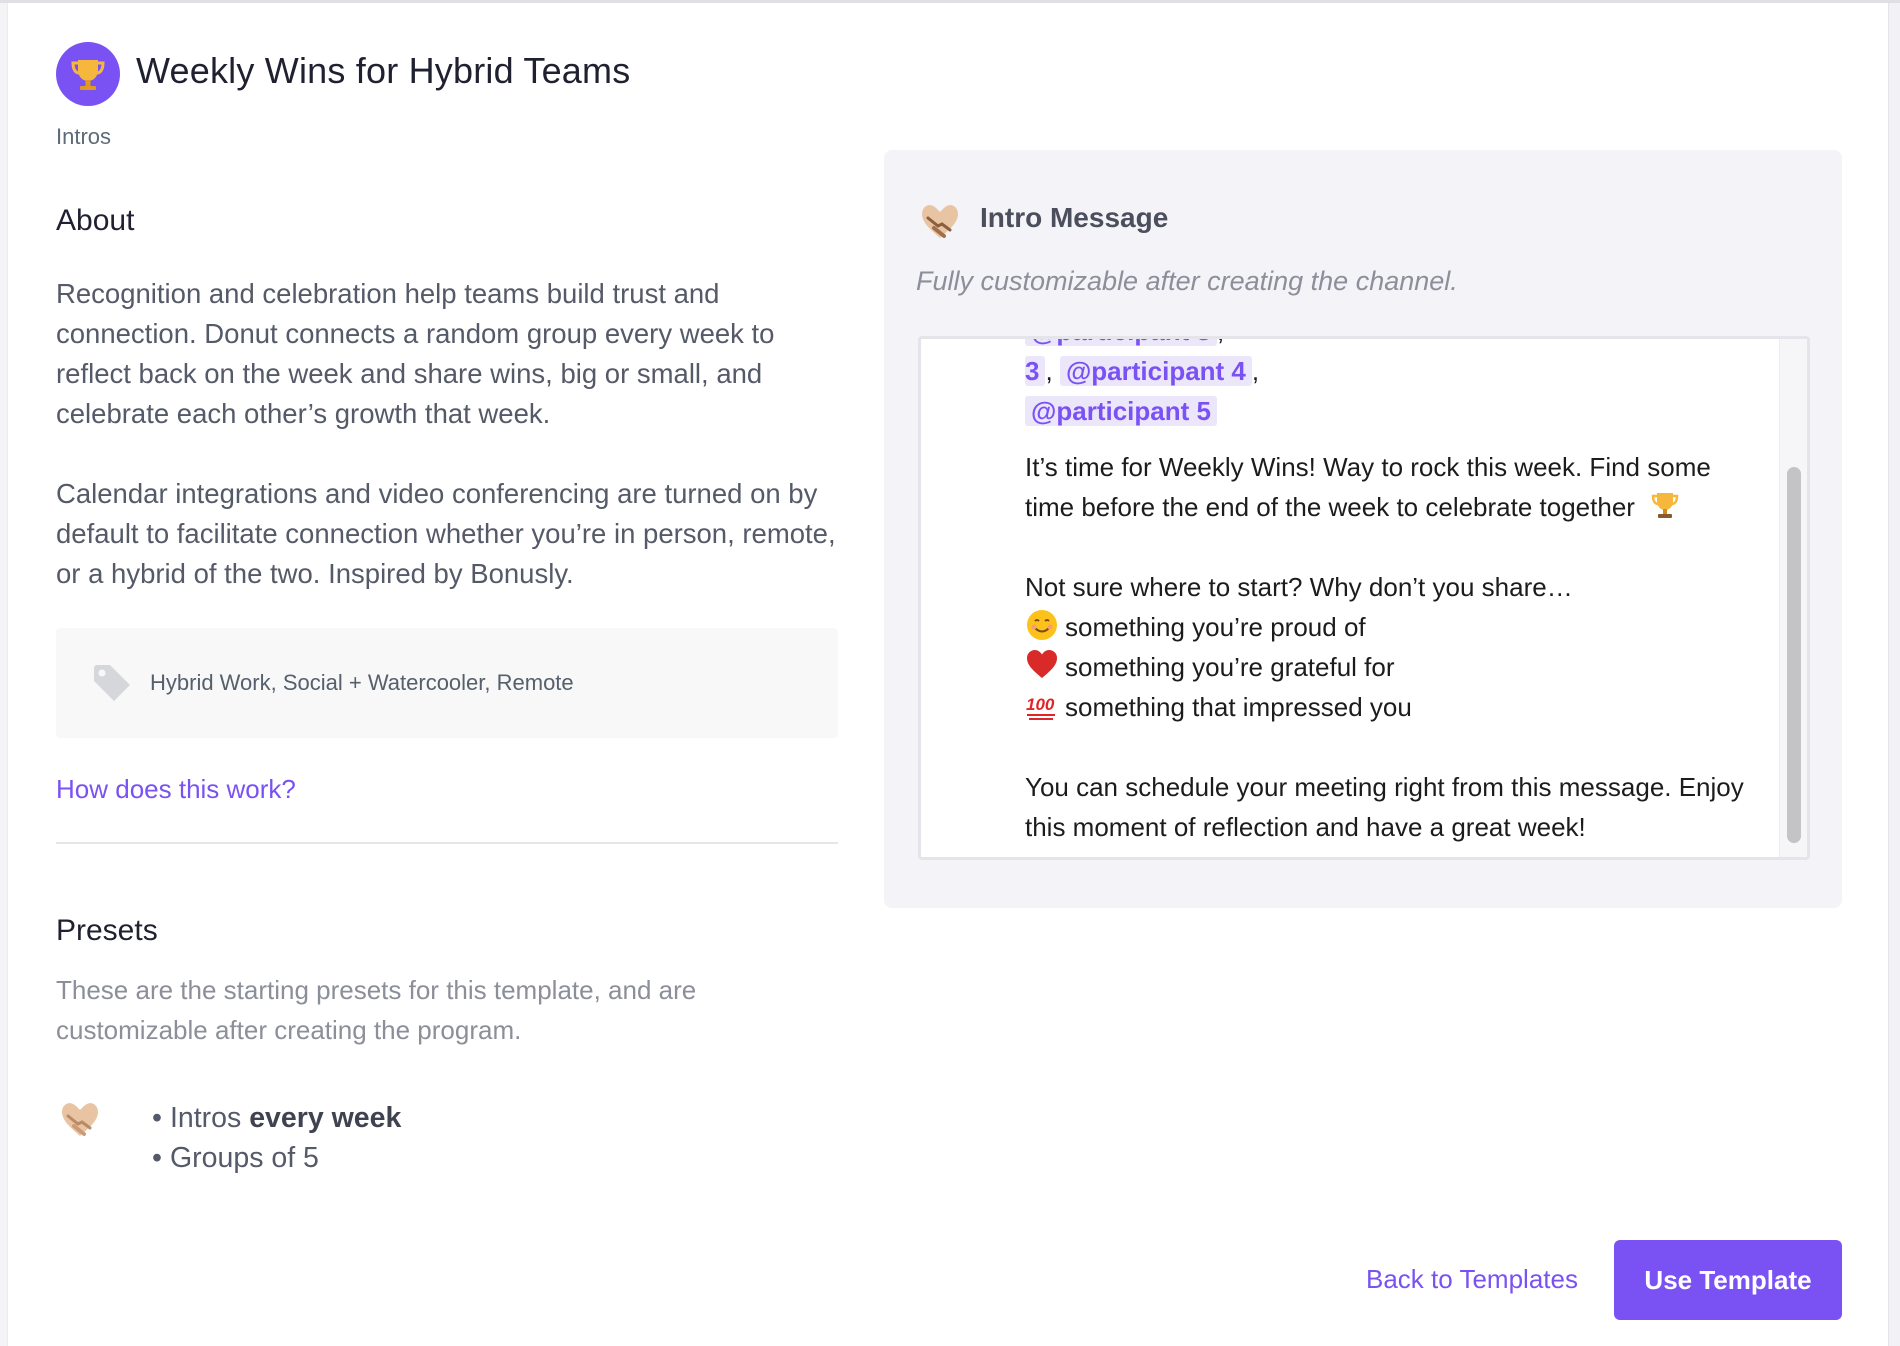  Describe the element at coordinates (4, 674) in the screenshot. I see `left-rail` at that location.